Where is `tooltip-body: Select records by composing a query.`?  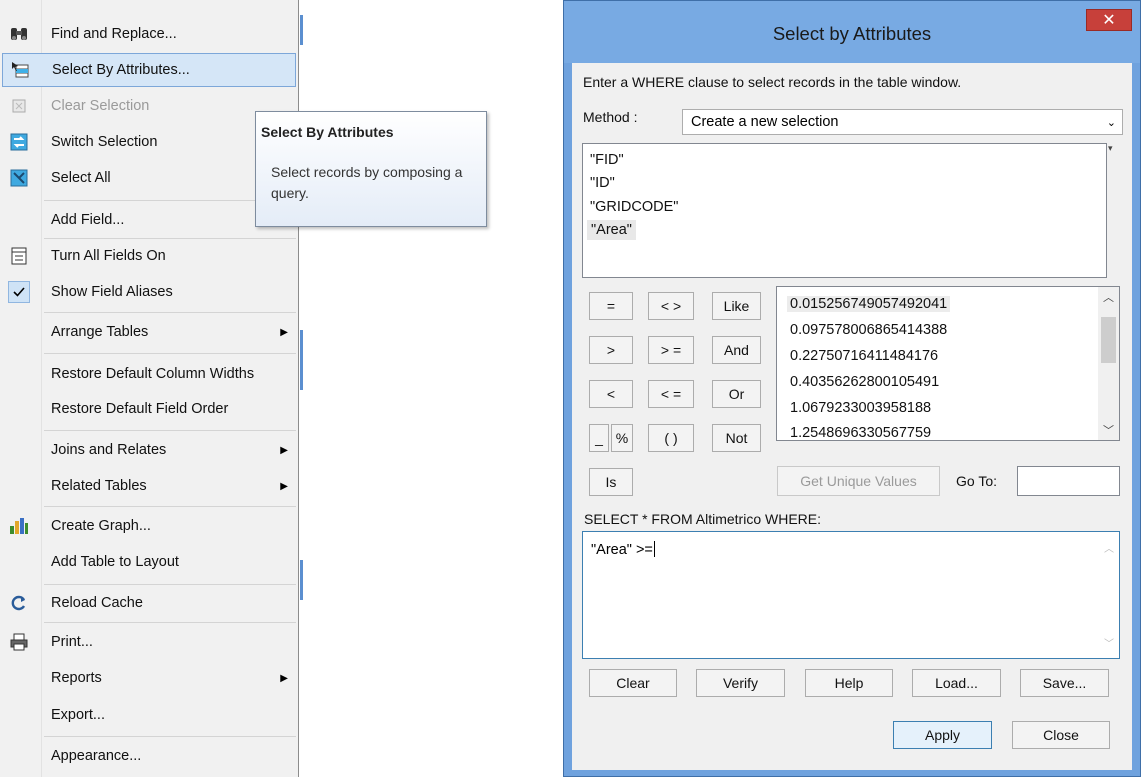
tooltip-body: Select records by composing a query. is located at coordinates (367, 182).